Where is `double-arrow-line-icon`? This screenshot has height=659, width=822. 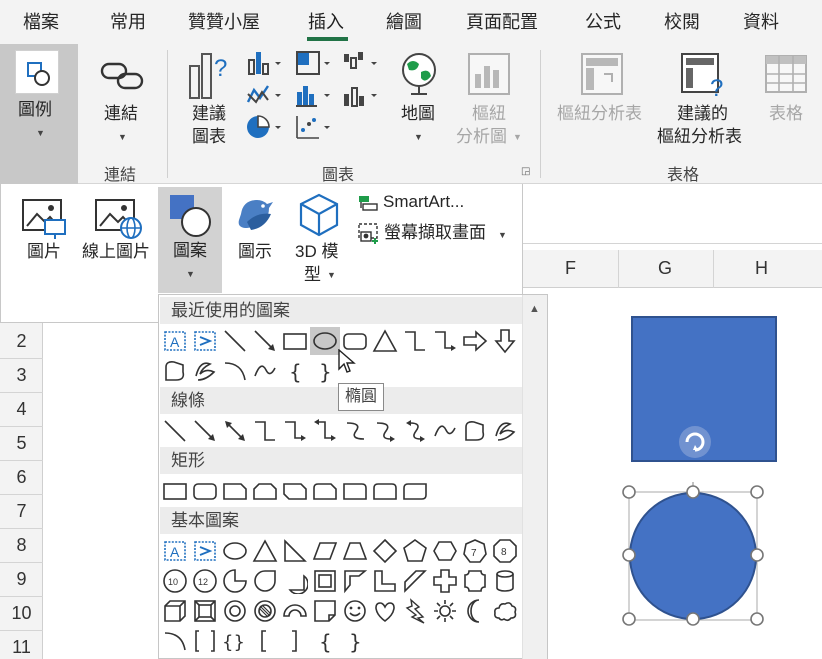 double-arrow-line-icon is located at coordinates (235, 431).